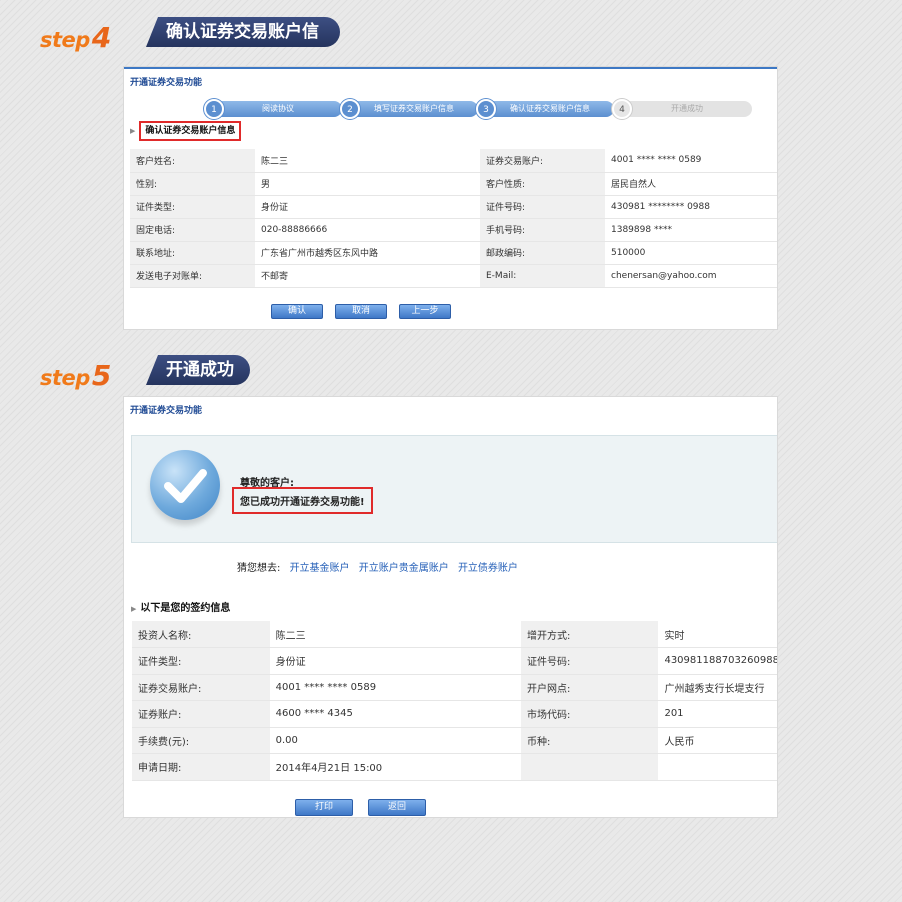 The image size is (902, 902). I want to click on cancel-button: 取消, so click(361, 311).